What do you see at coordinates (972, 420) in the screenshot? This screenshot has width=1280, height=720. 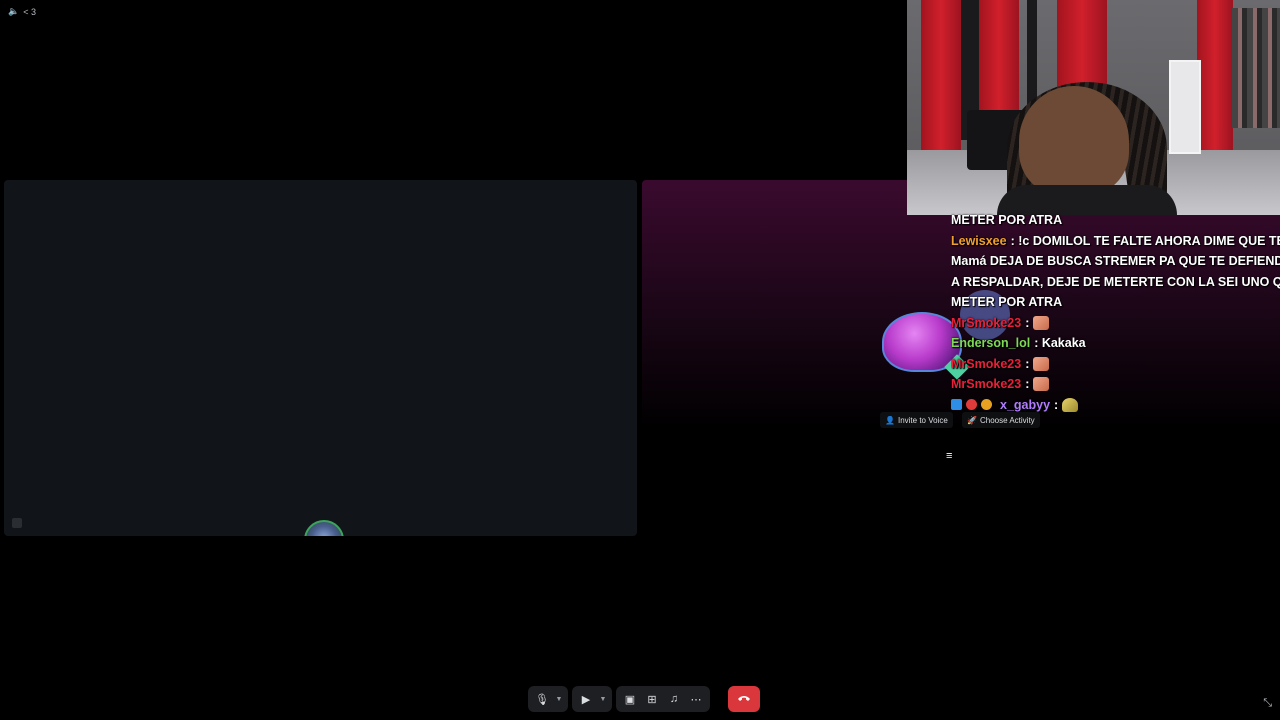 I see `rocket-icon: 🚀` at bounding box center [972, 420].